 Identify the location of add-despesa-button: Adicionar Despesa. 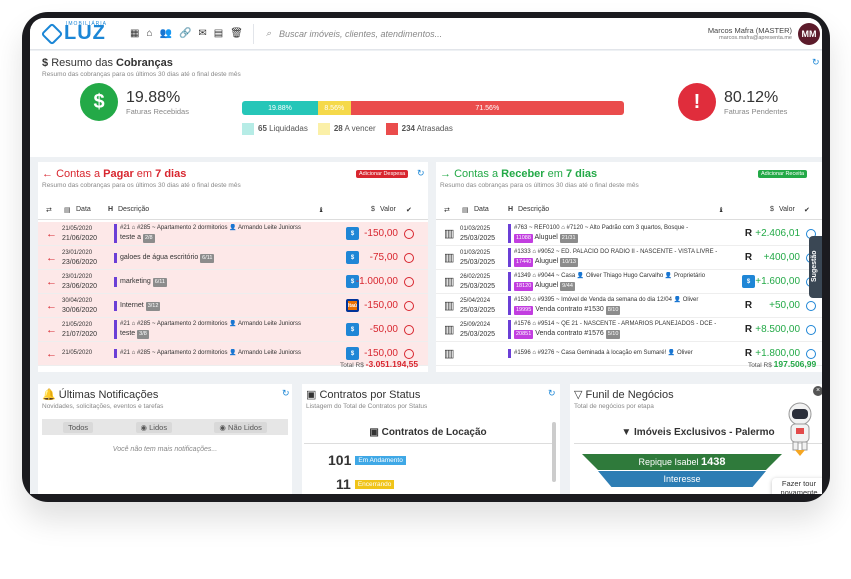
(382, 174).